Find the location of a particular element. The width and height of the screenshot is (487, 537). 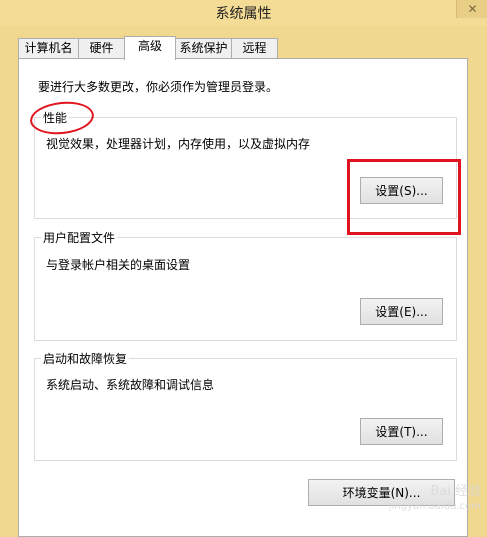

tab-remote: 远程 is located at coordinates (254, 48).